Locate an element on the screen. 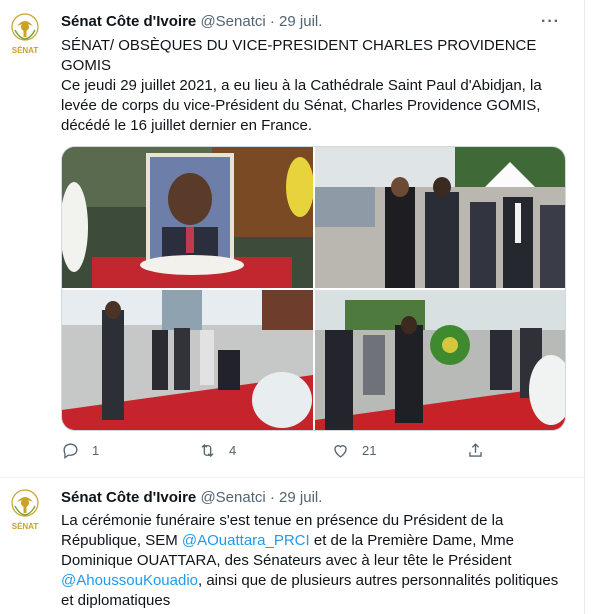 The width and height of the screenshot is (596, 614). photo-officials is located at coordinates (440, 217).